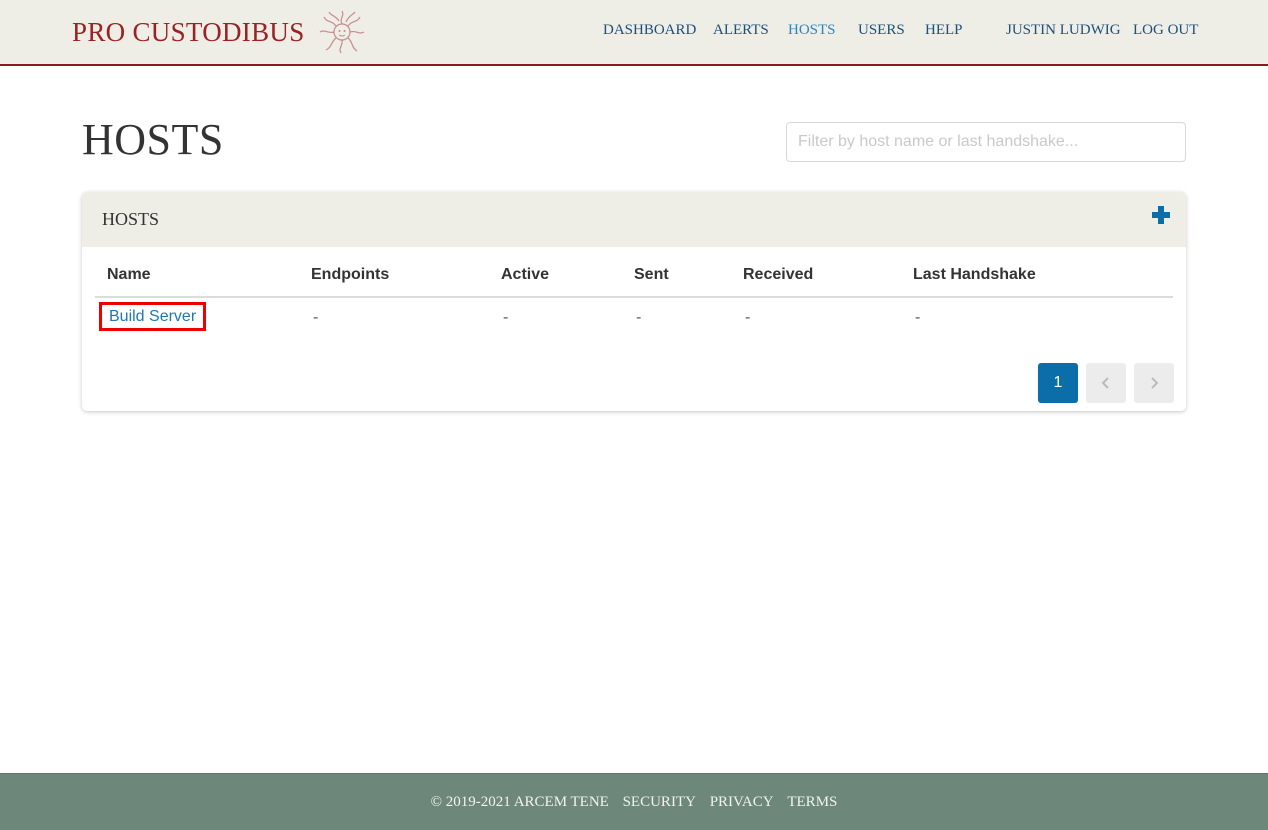 The height and width of the screenshot is (830, 1268). I want to click on panel-title: HOSTS, so click(131, 219).